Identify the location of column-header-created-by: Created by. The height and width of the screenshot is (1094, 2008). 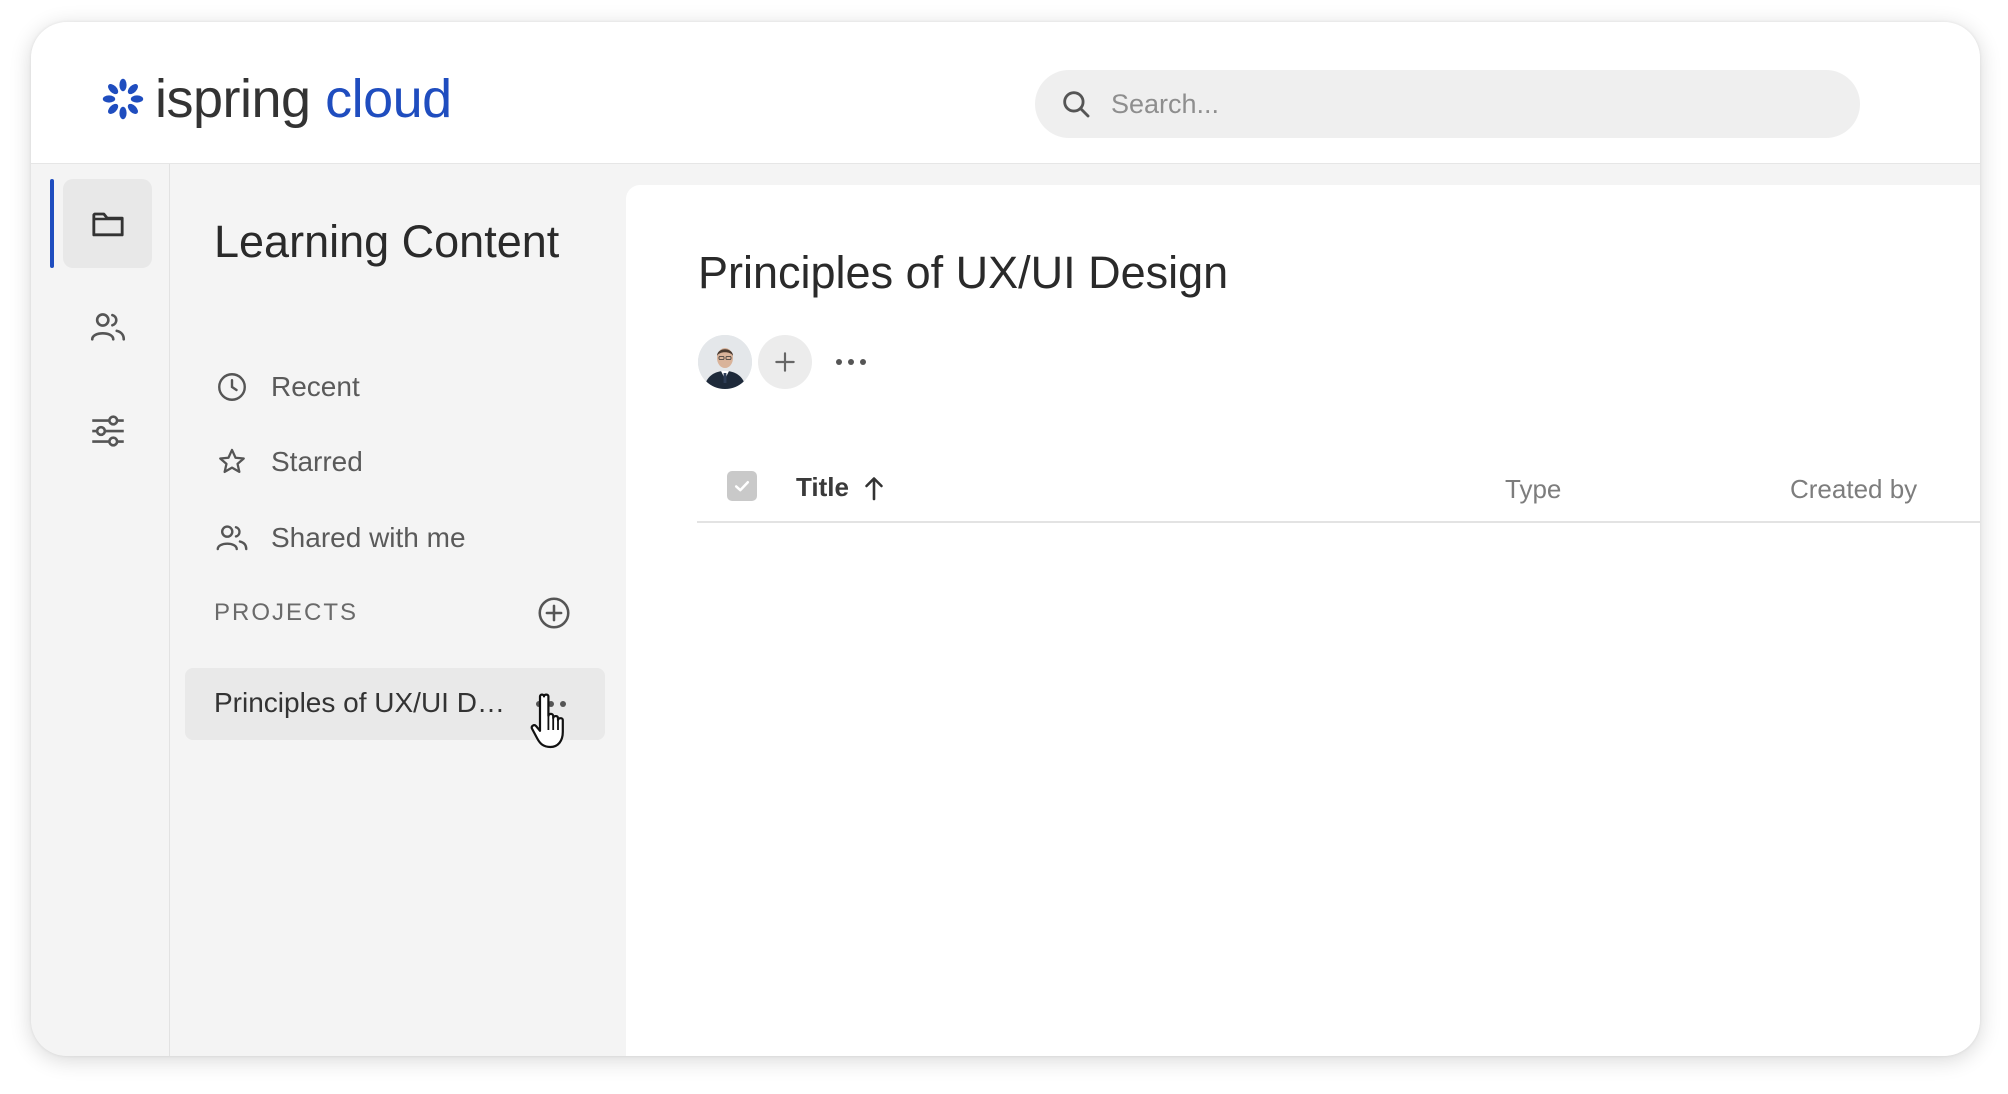
(1853, 489).